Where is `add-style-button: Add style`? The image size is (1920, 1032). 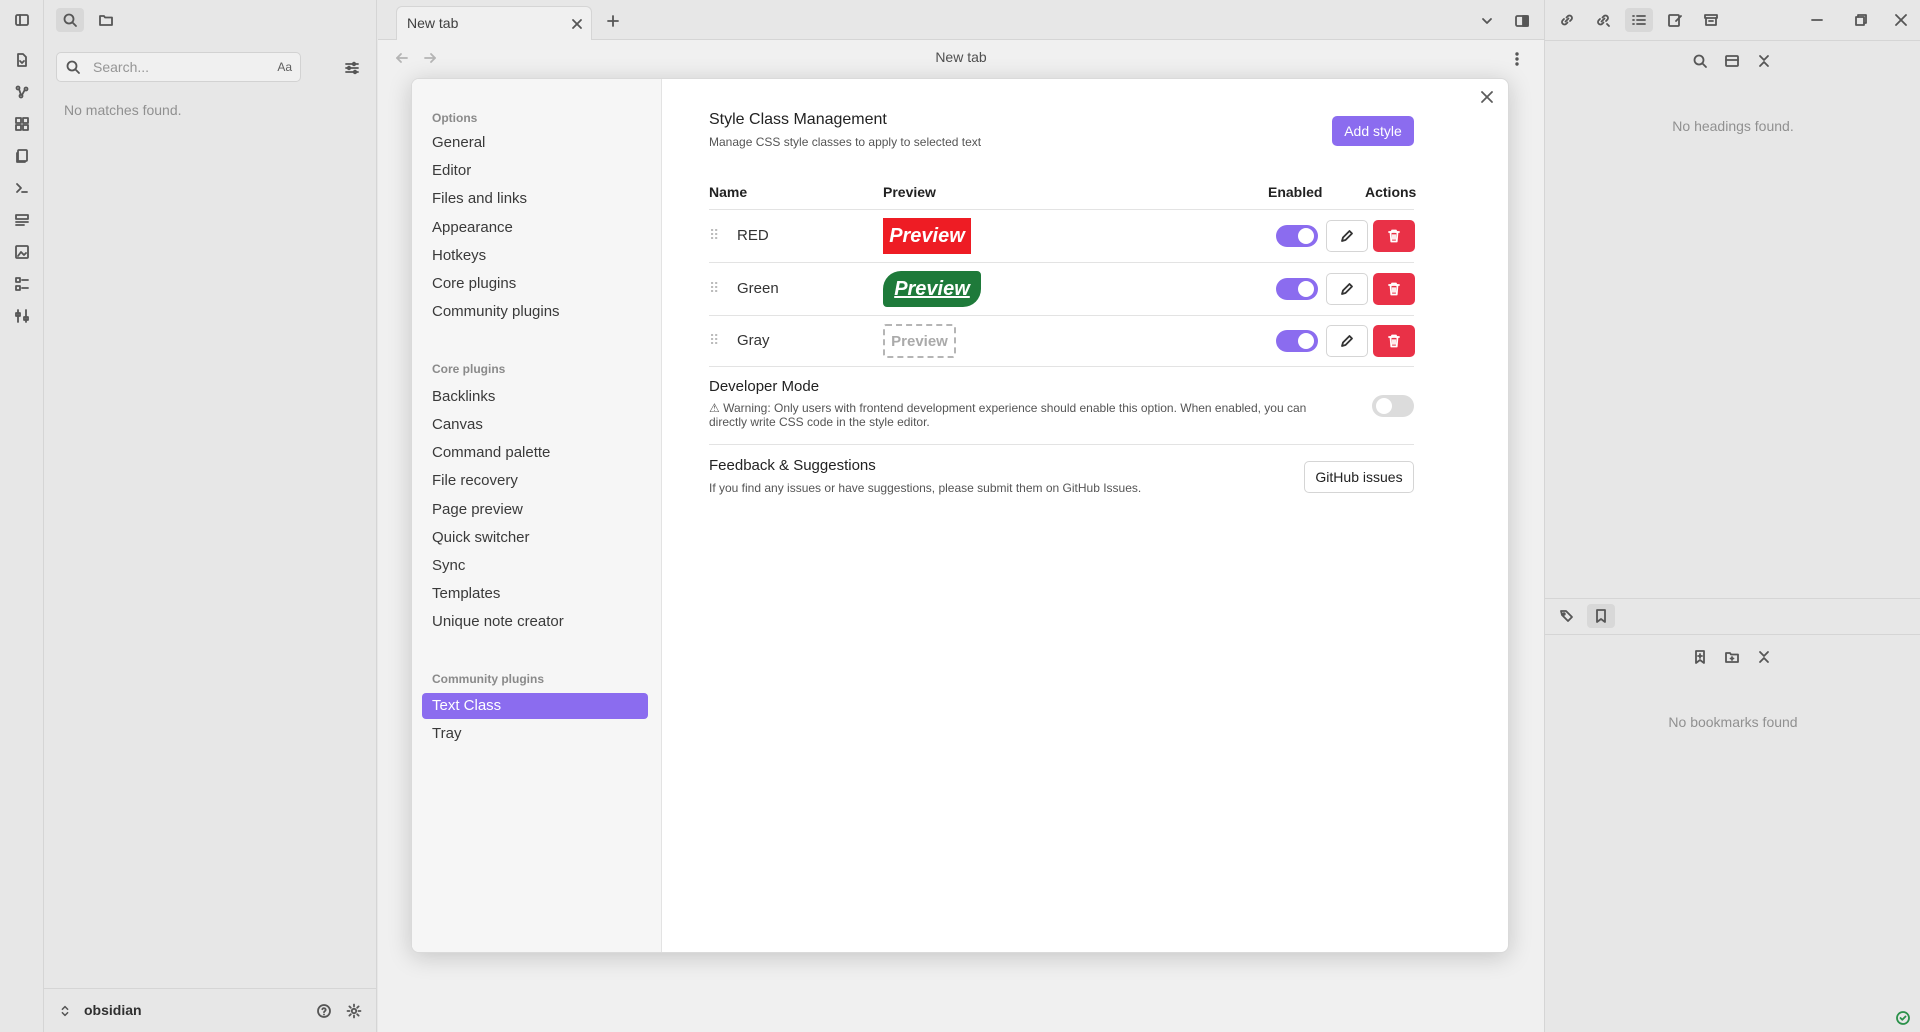
add-style-button: Add style is located at coordinates (1373, 131).